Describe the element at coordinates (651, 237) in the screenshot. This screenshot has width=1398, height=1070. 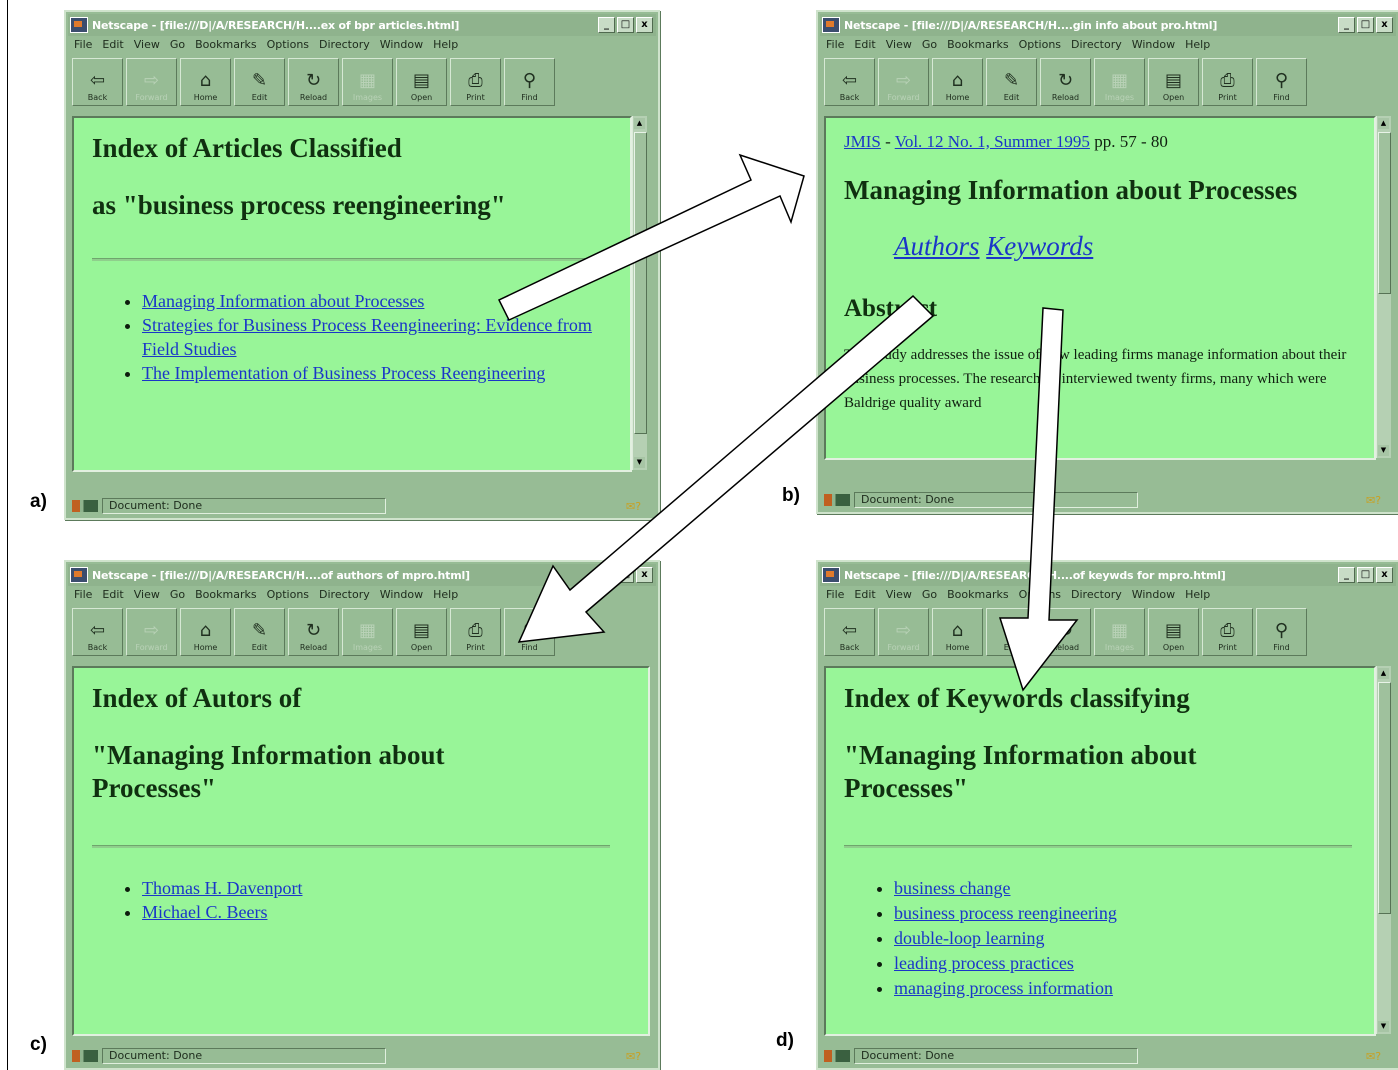
I see `arrow-a-to-b` at that location.